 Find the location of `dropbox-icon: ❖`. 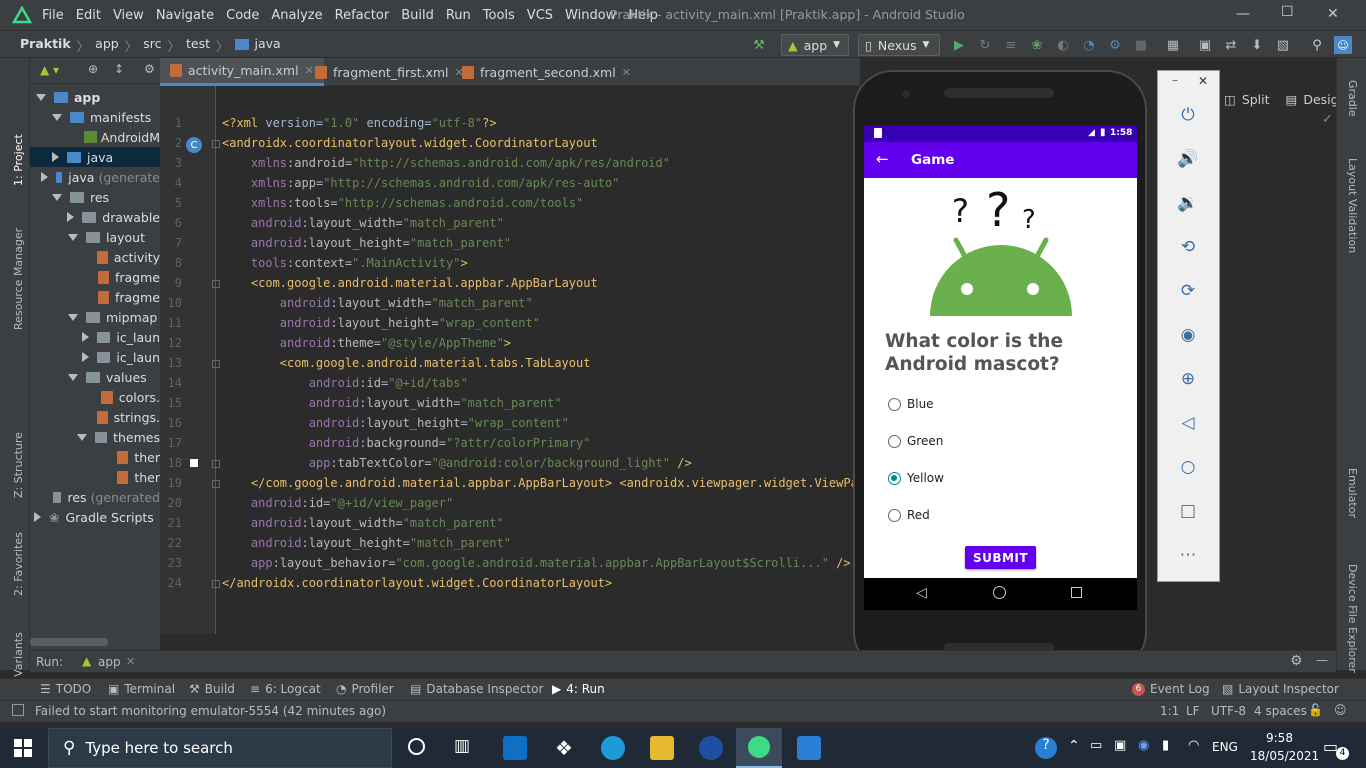

dropbox-icon: ❖ is located at coordinates (564, 748).